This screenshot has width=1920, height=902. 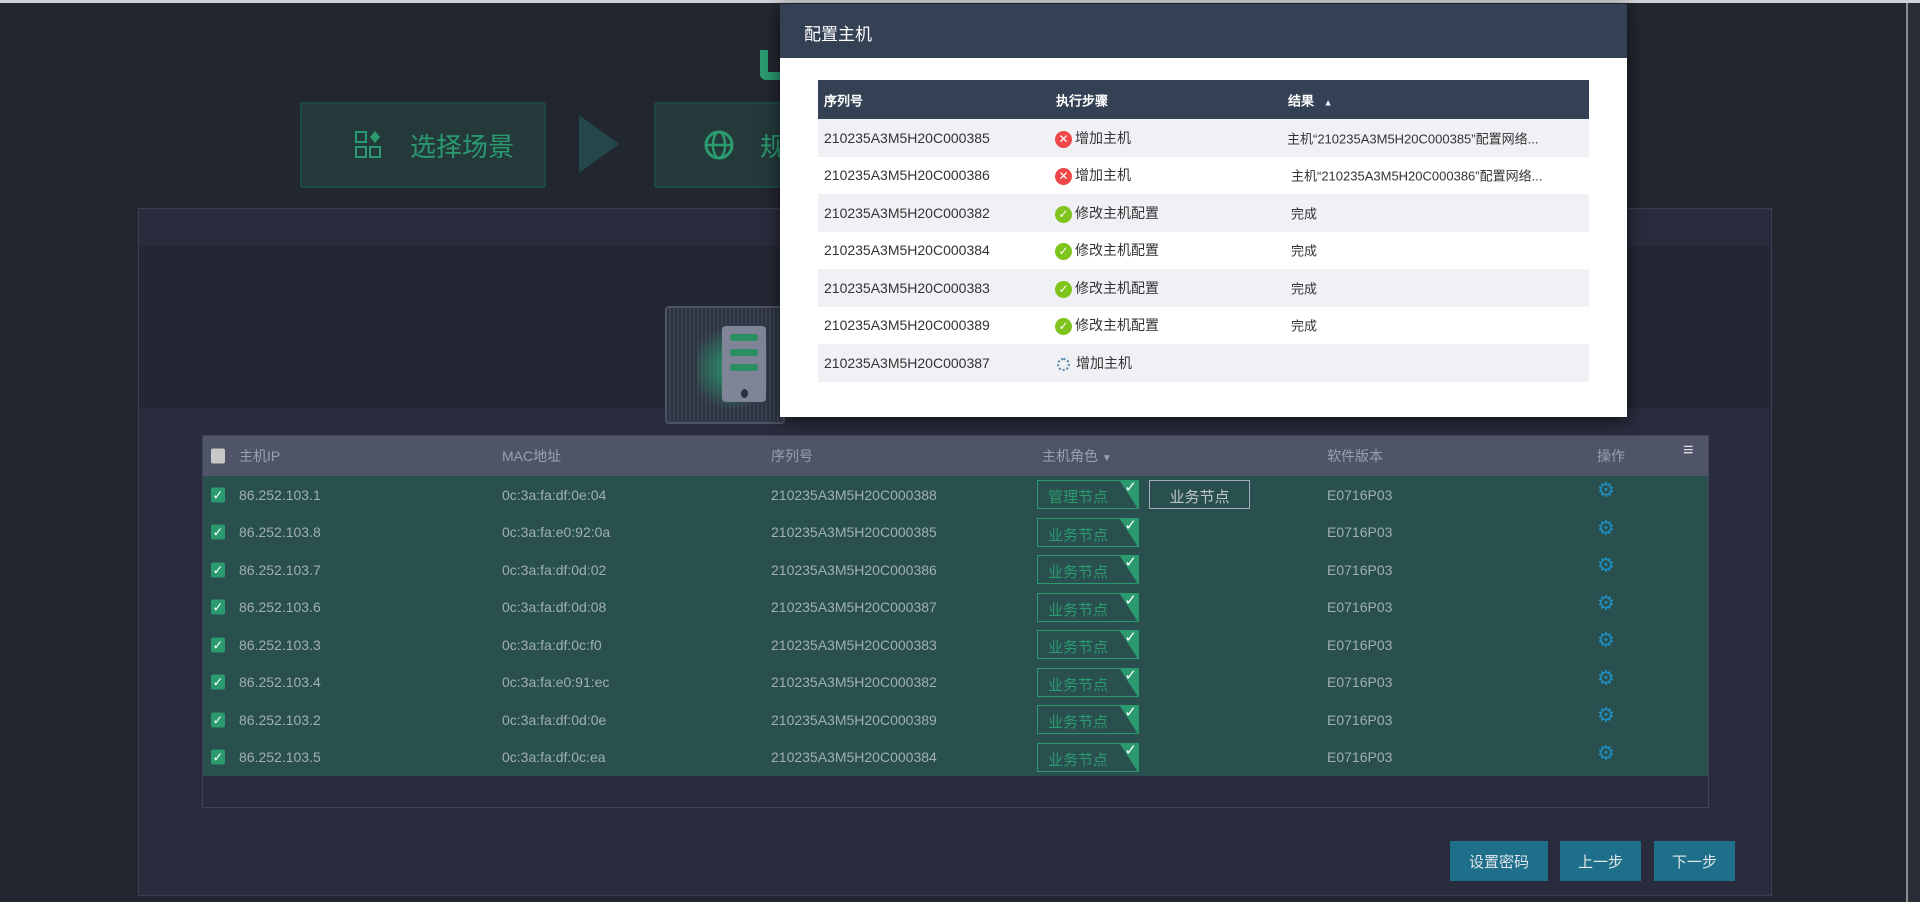 I want to click on mac-address: 0c:3a:fa:df:0c:f0, so click(x=552, y=644).